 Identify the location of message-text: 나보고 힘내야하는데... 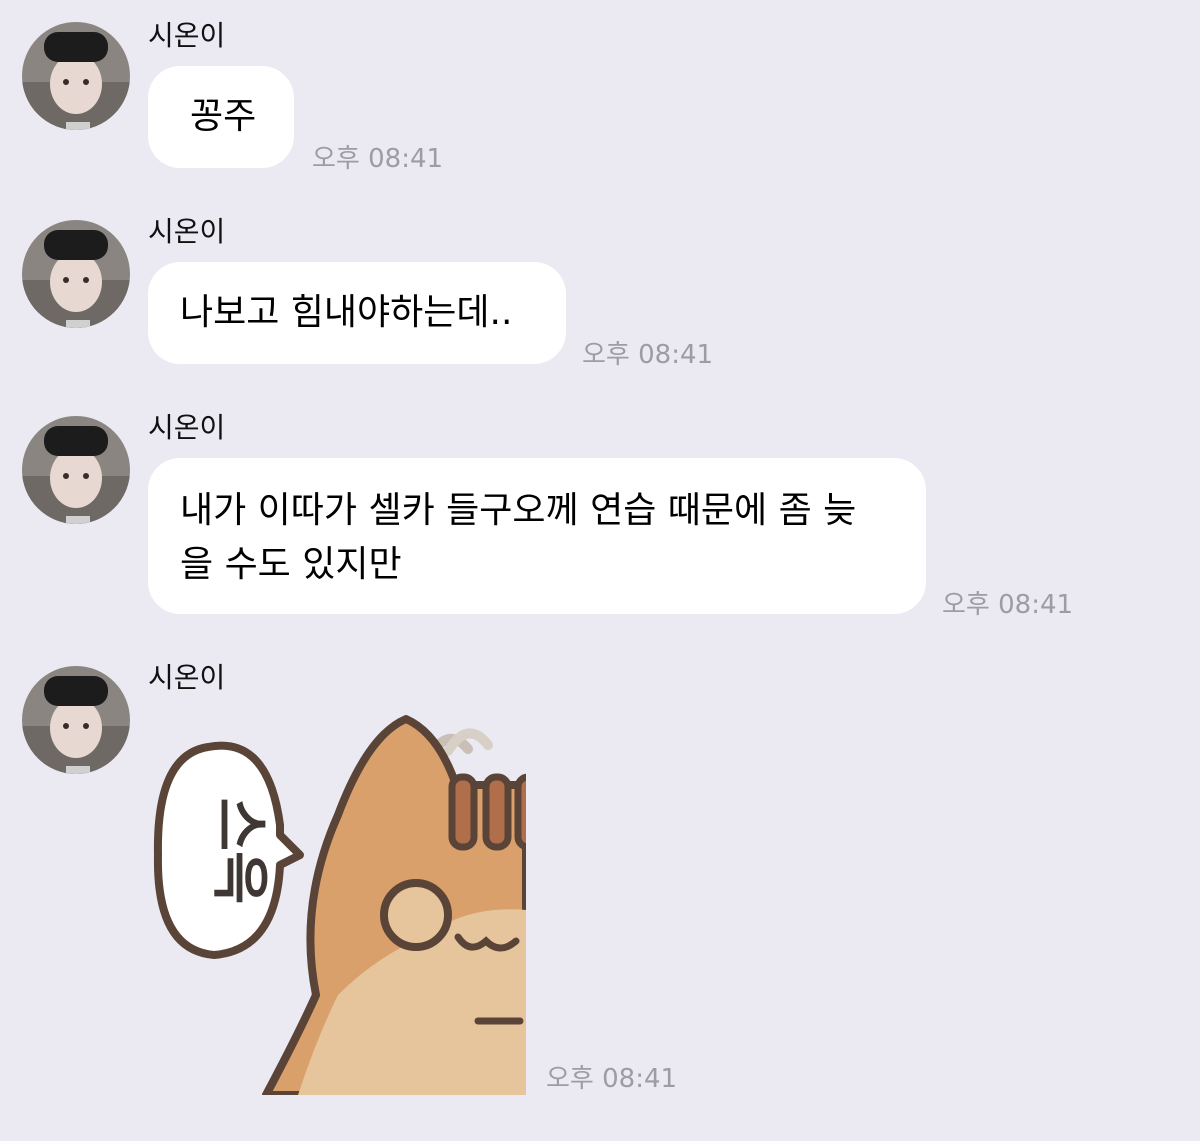
(346, 312).